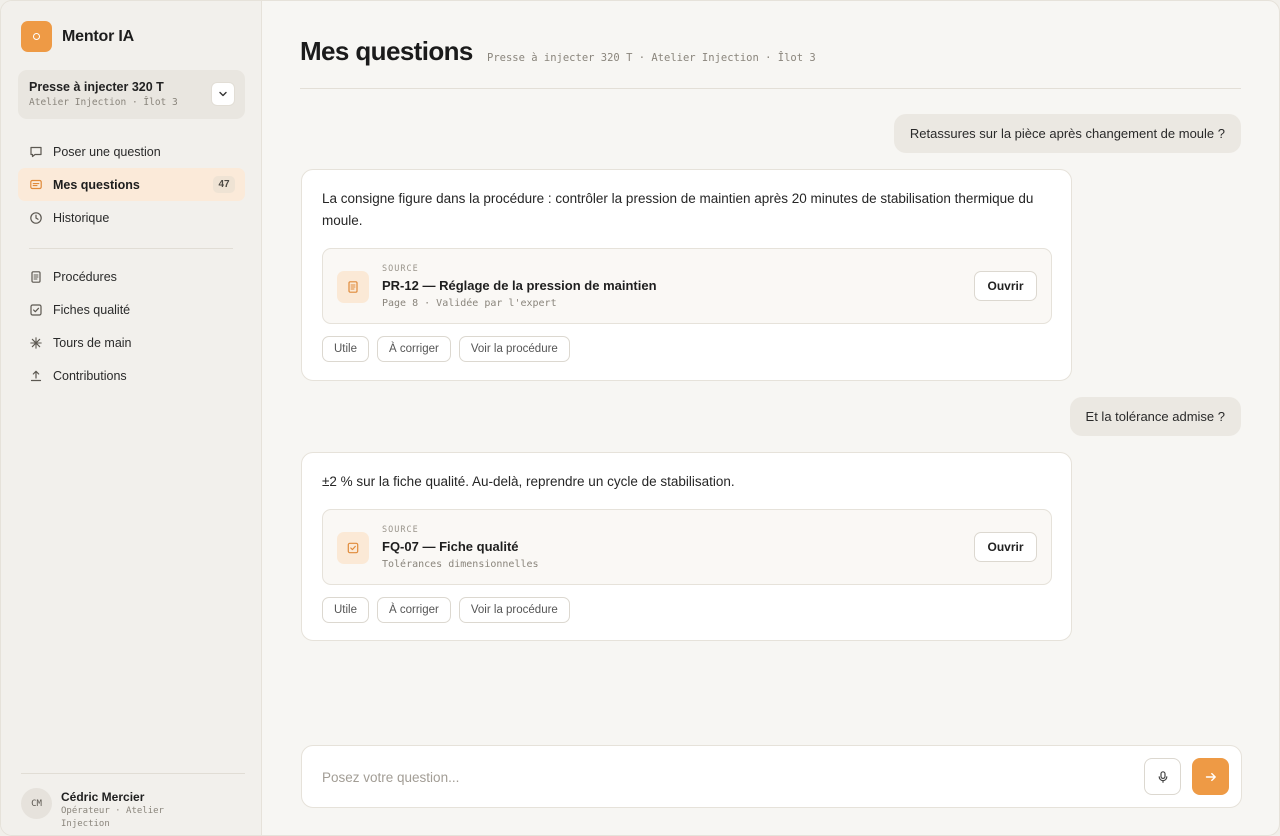 The height and width of the screenshot is (836, 1280). Describe the element at coordinates (103, 102) in the screenshot. I see `machine-location: Atelier Injection · Îlot 3` at that location.